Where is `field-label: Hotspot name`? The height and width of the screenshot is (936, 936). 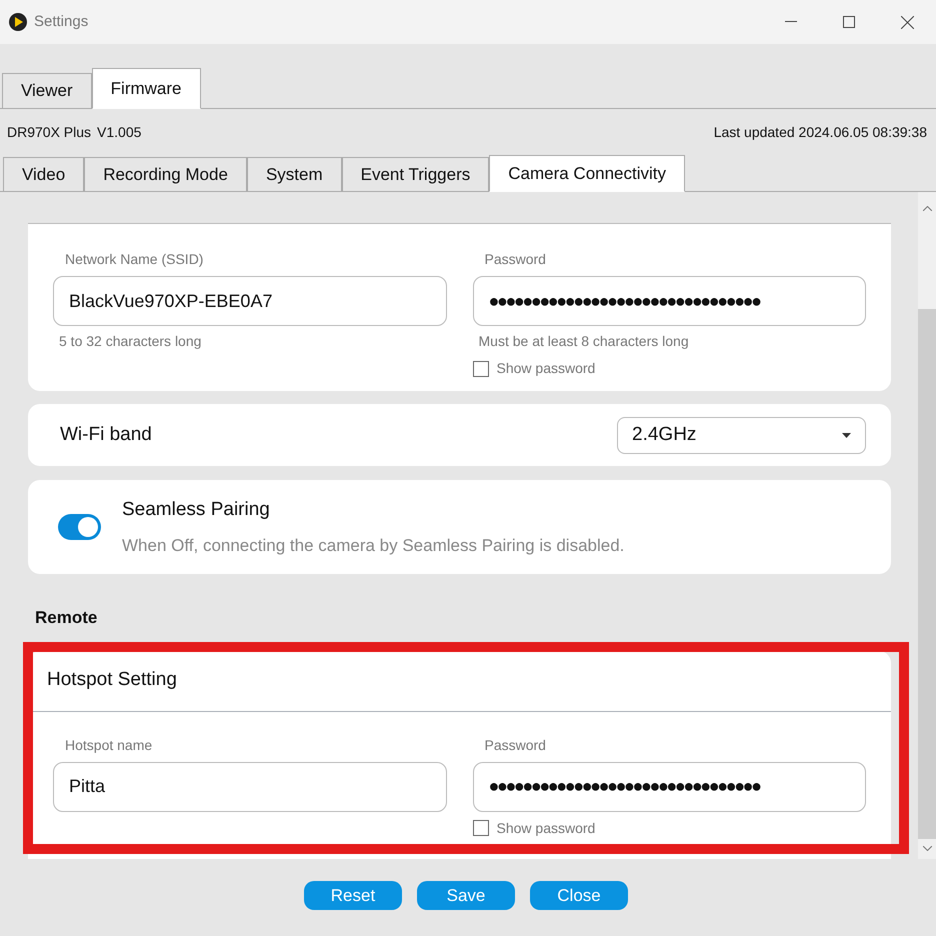
field-label: Hotspot name is located at coordinates (109, 745).